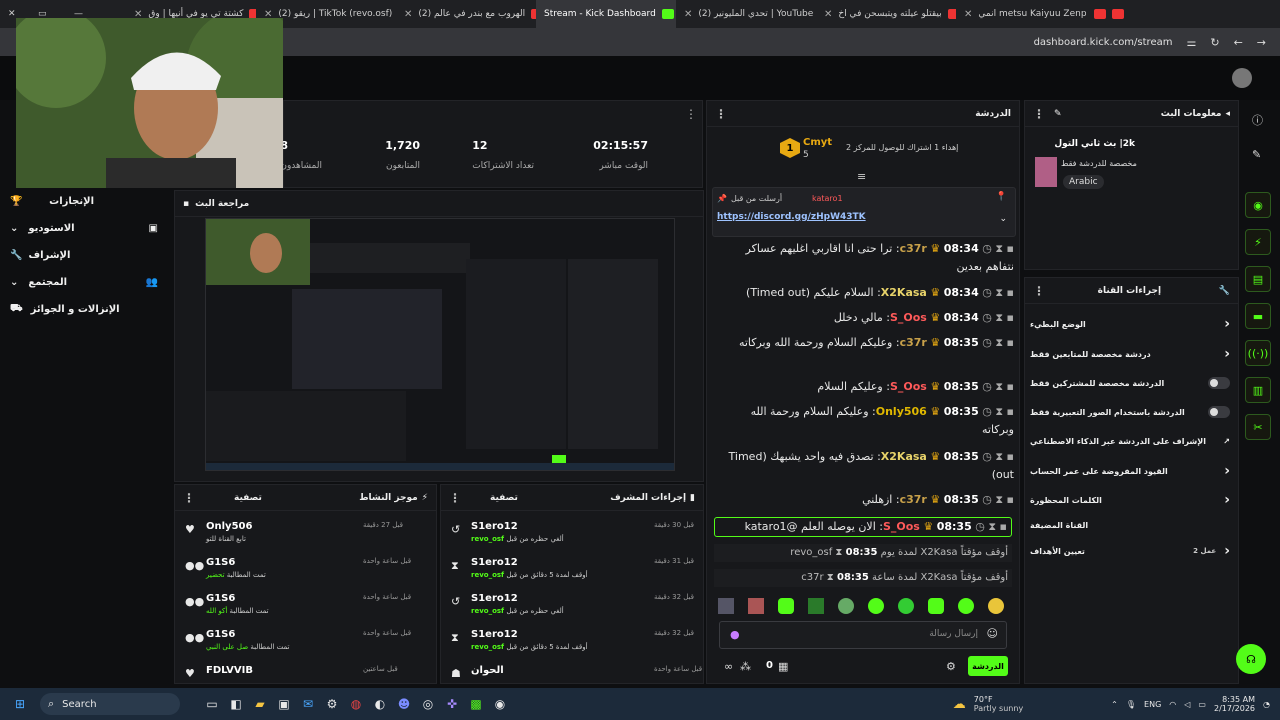 The height and width of the screenshot is (720, 1280). I want to click on store-icon: ▣, so click(284, 704).